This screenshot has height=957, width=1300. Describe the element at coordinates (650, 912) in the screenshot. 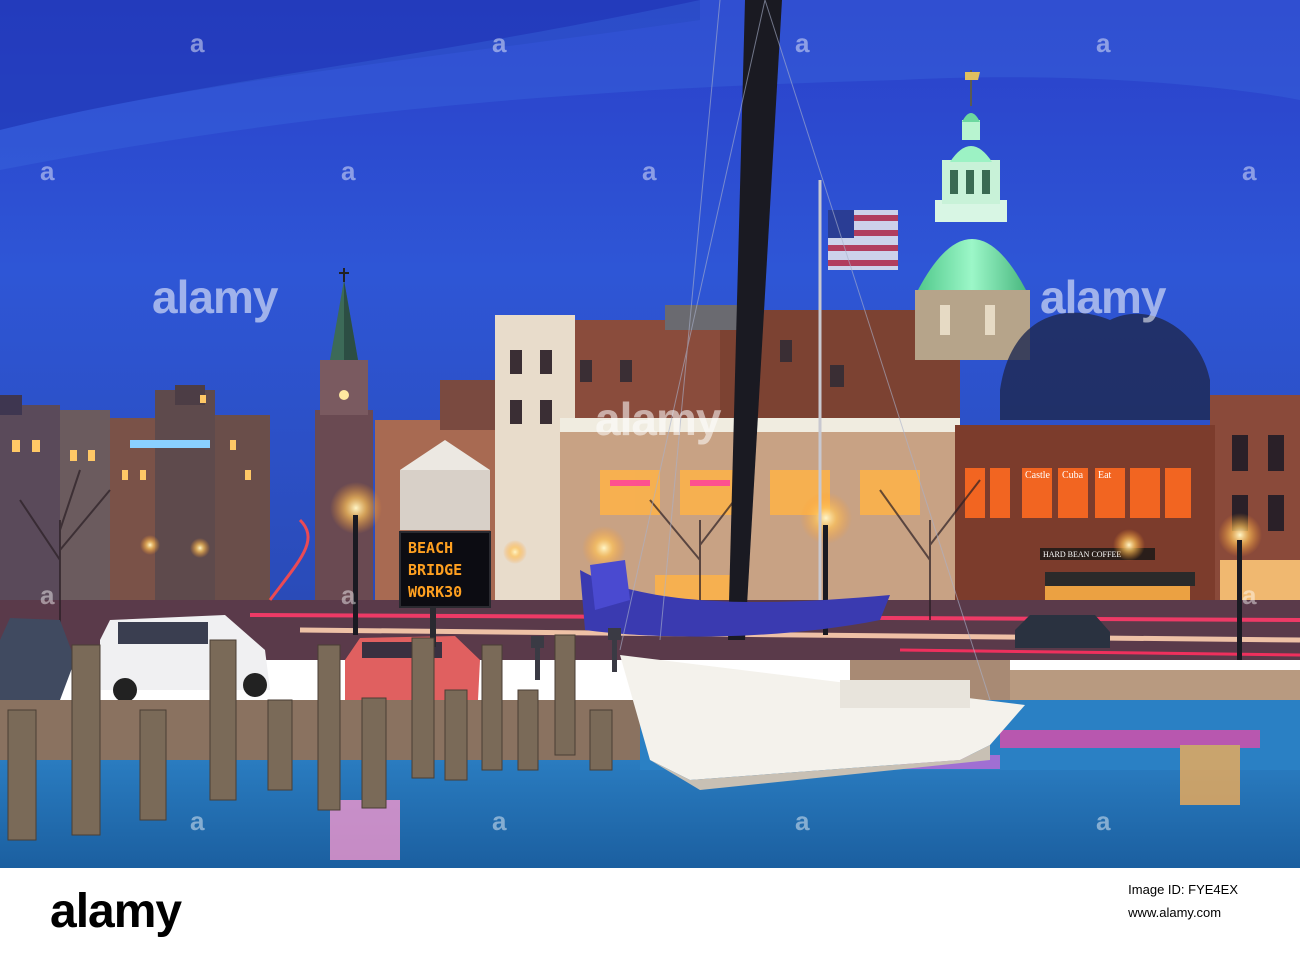

I see `footer-bar: alamy Image ID: FYE4EX www.alamy.com` at that location.